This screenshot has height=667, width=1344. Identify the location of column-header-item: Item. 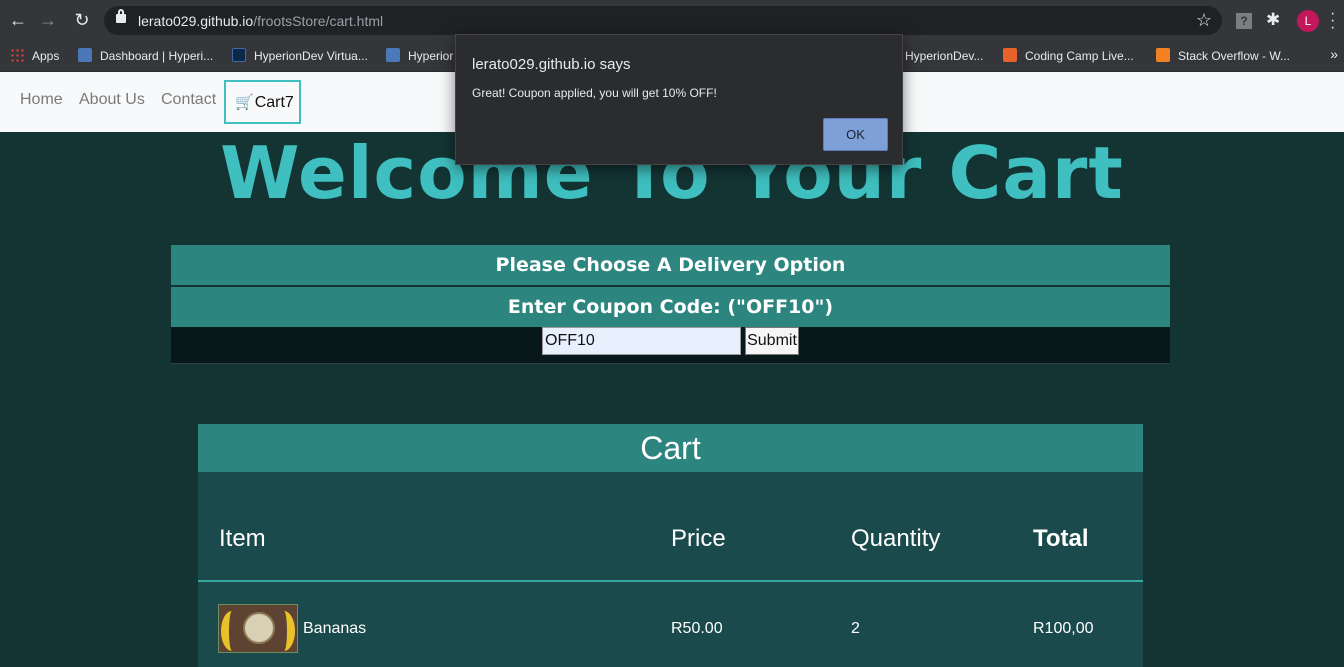
(242, 538).